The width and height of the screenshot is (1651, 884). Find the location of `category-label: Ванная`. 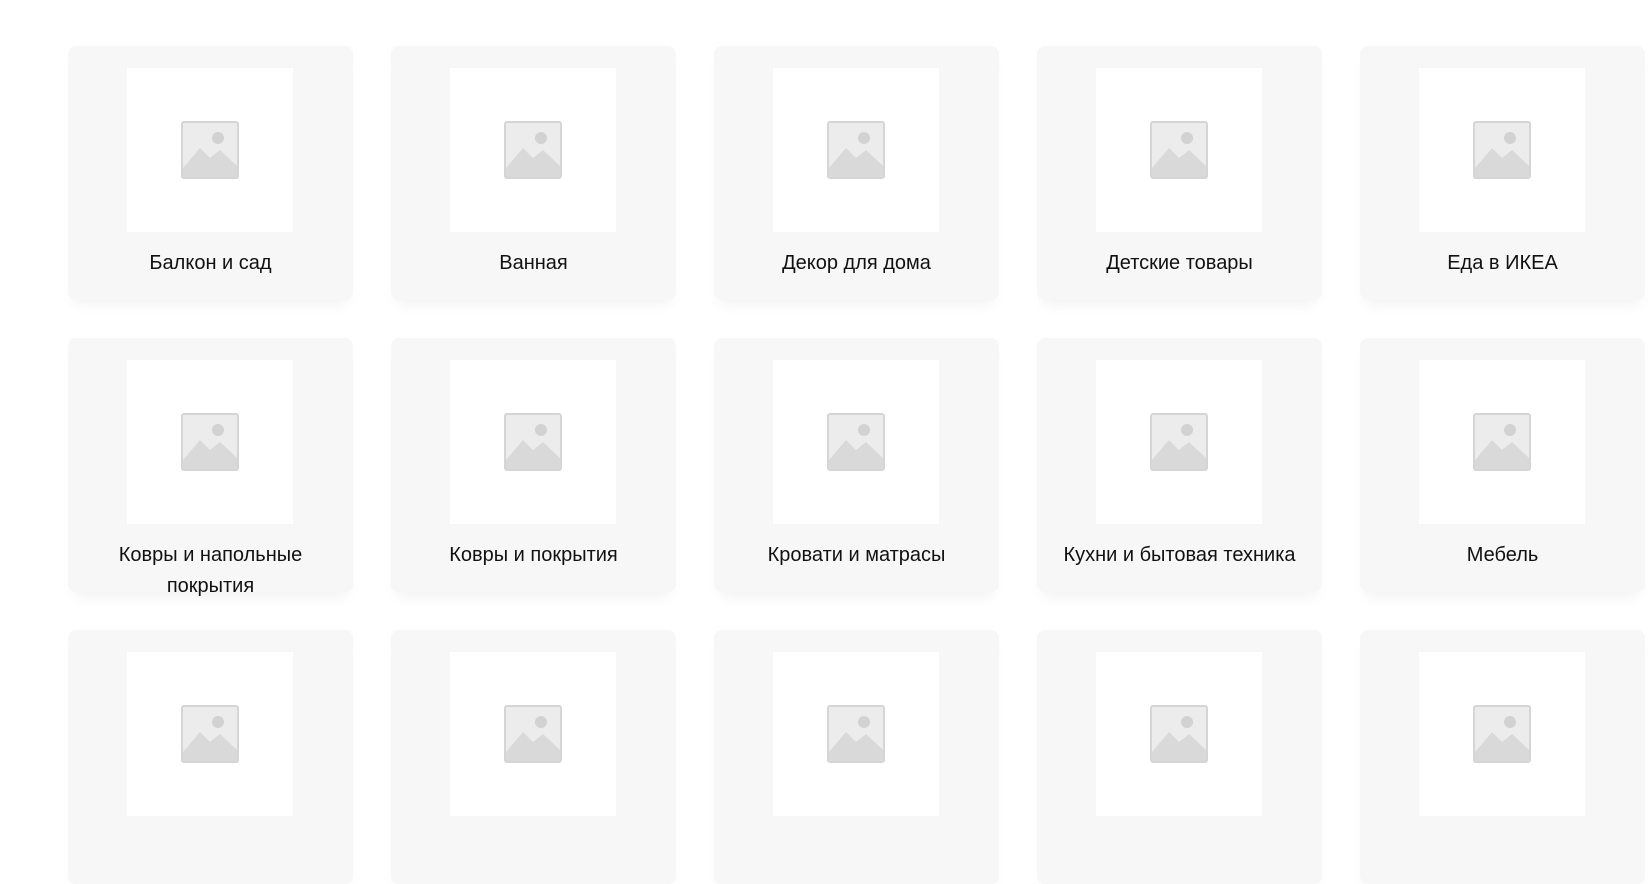

category-label: Ванная is located at coordinates (533, 263).